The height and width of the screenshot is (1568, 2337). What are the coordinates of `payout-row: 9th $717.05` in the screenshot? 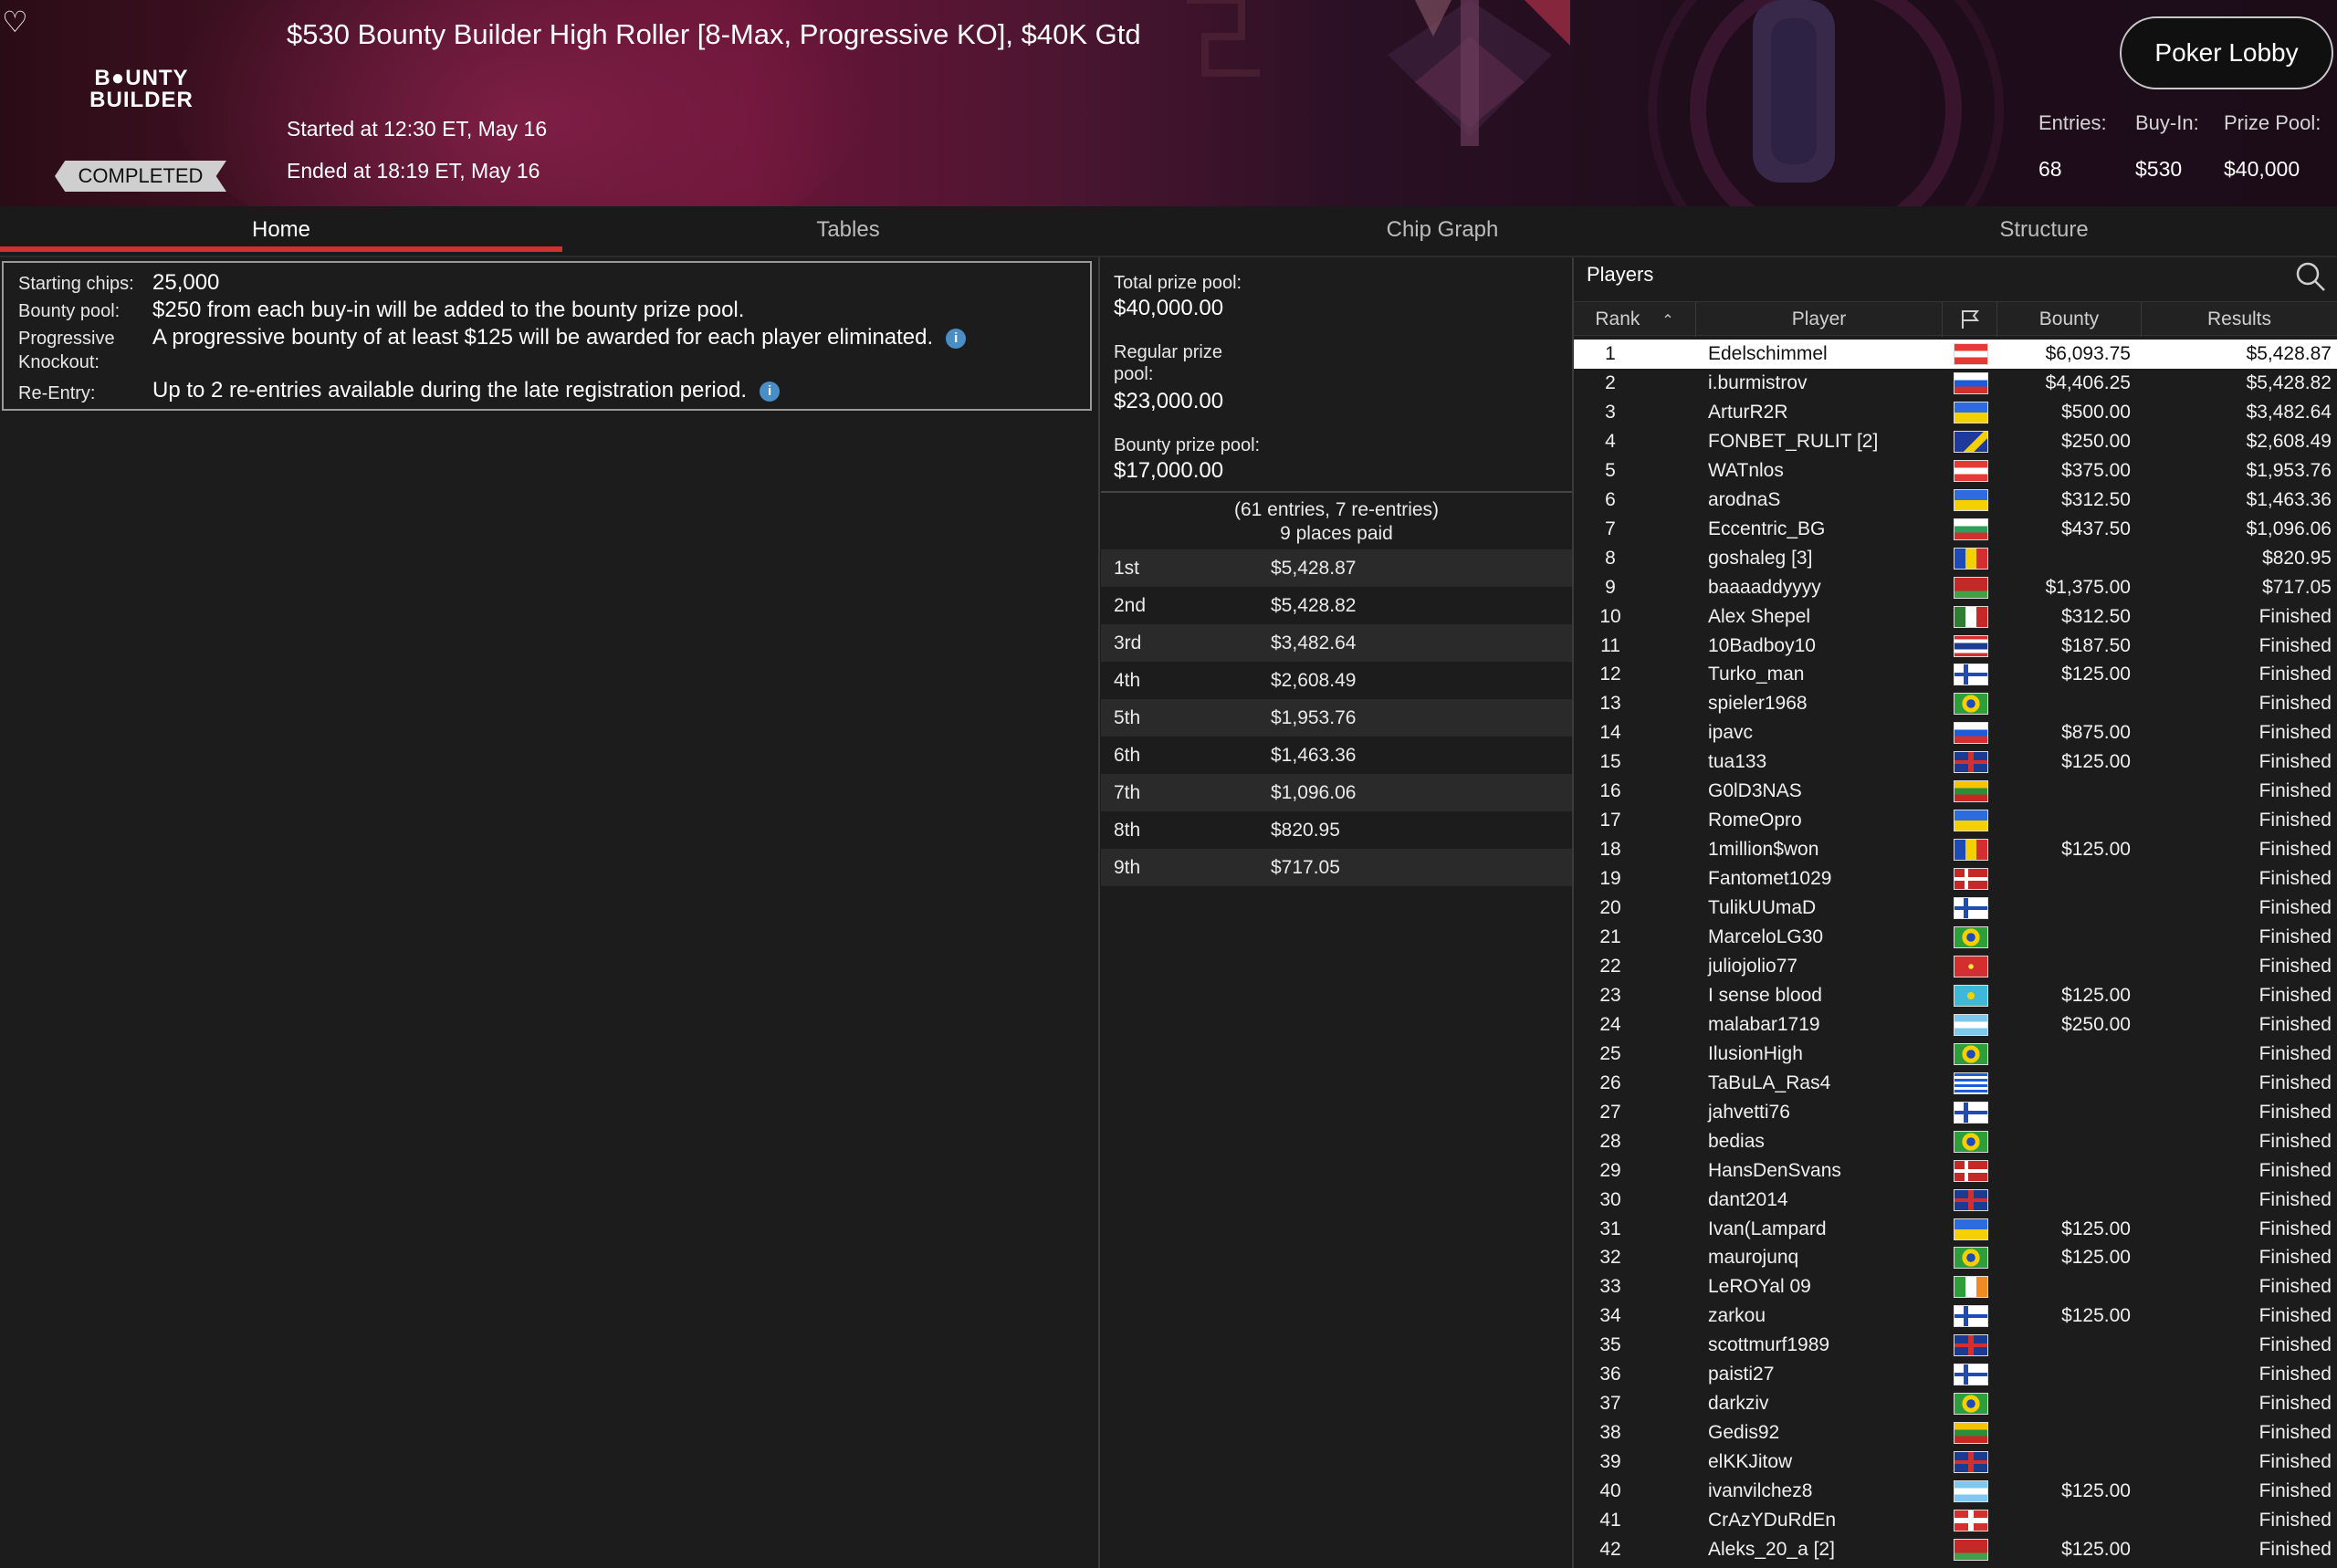 It's located at (1336, 867).